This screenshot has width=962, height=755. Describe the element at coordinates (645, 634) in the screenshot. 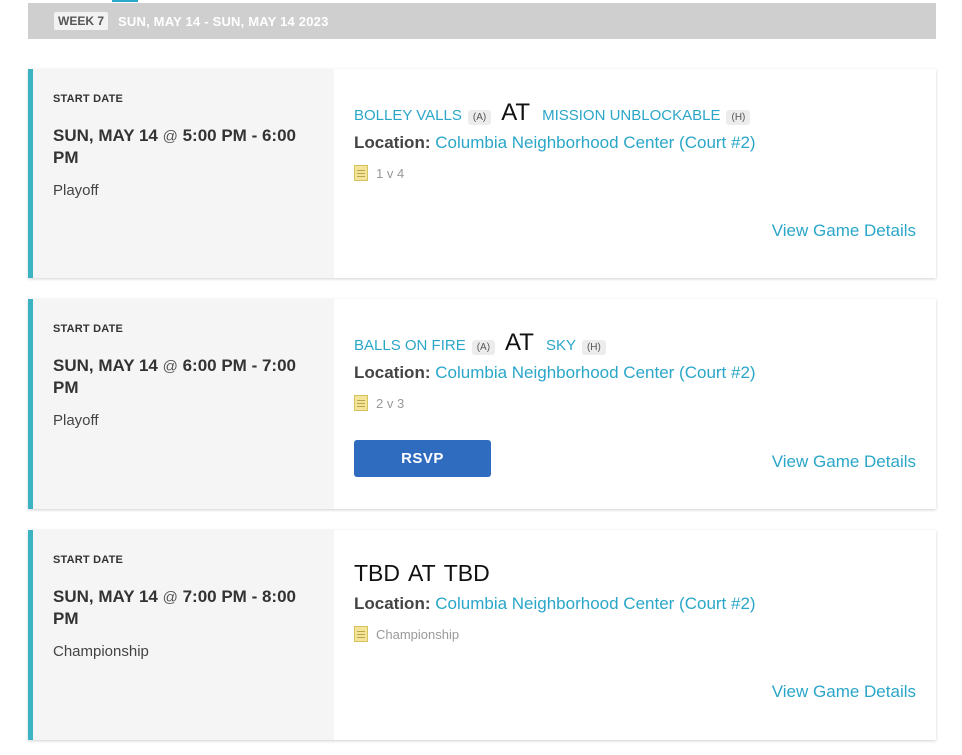

I see `game-note: Championship` at that location.